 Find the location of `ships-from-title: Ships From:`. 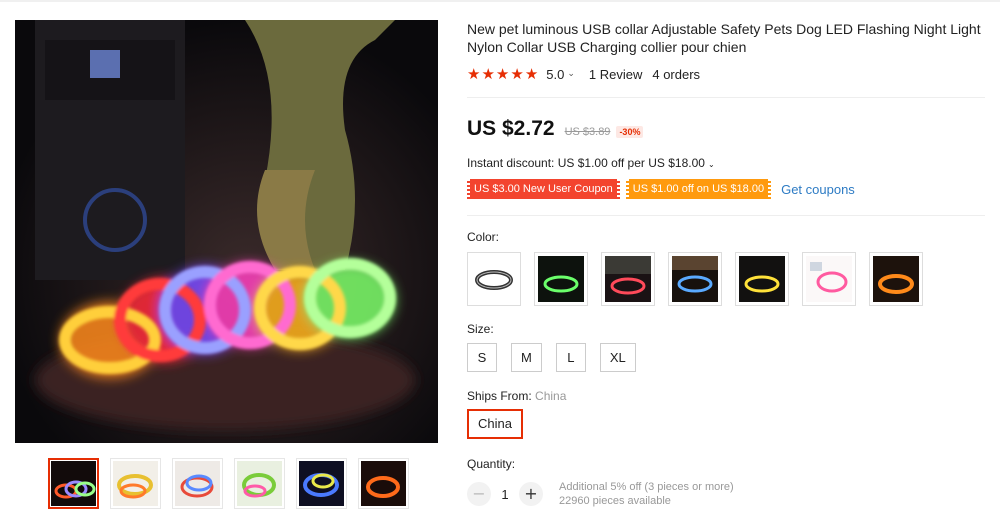

ships-from-title: Ships From: is located at coordinates (499, 396).